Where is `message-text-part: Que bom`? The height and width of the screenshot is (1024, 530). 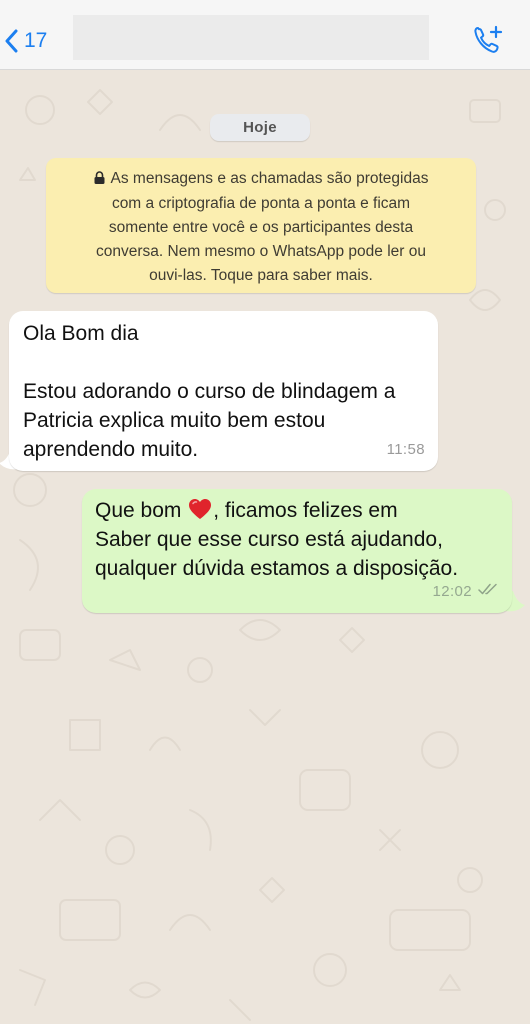 message-text-part: Que bom is located at coordinates (141, 510).